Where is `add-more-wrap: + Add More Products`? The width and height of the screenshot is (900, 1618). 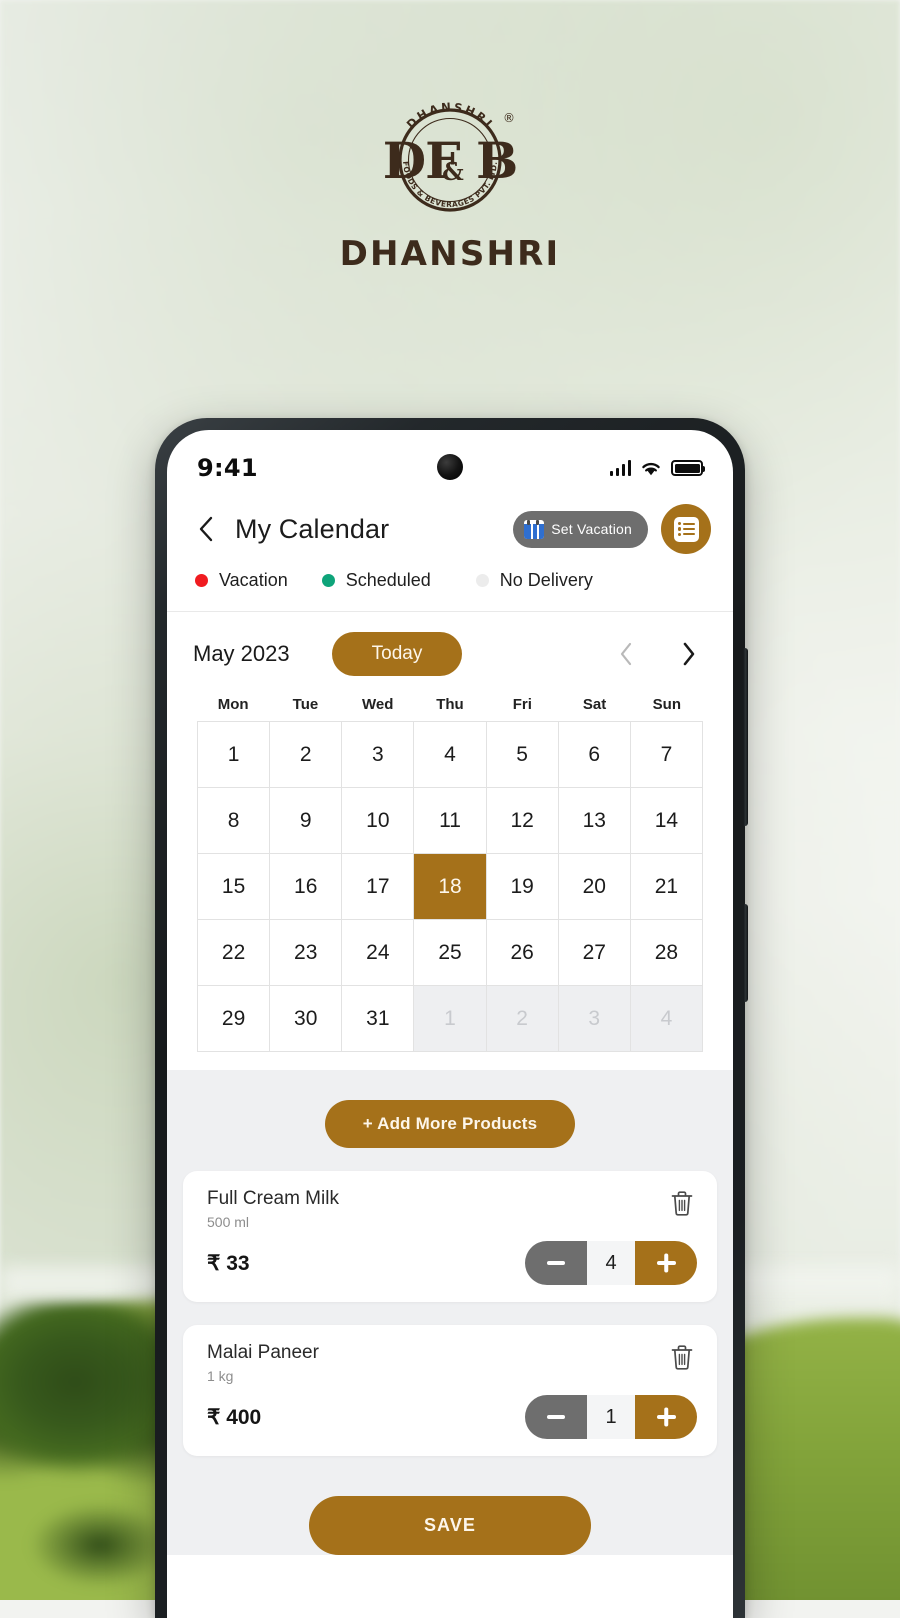
add-more-wrap: + Add More Products is located at coordinates (450, 1124).